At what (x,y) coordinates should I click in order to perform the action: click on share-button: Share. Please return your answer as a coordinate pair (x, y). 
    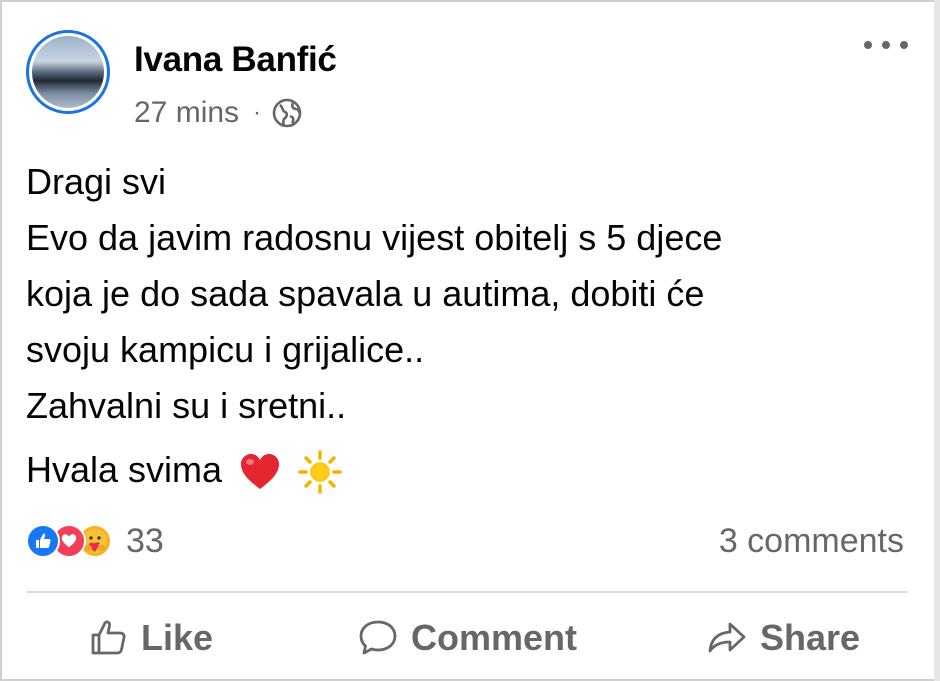
    Looking at the image, I should click on (783, 638).